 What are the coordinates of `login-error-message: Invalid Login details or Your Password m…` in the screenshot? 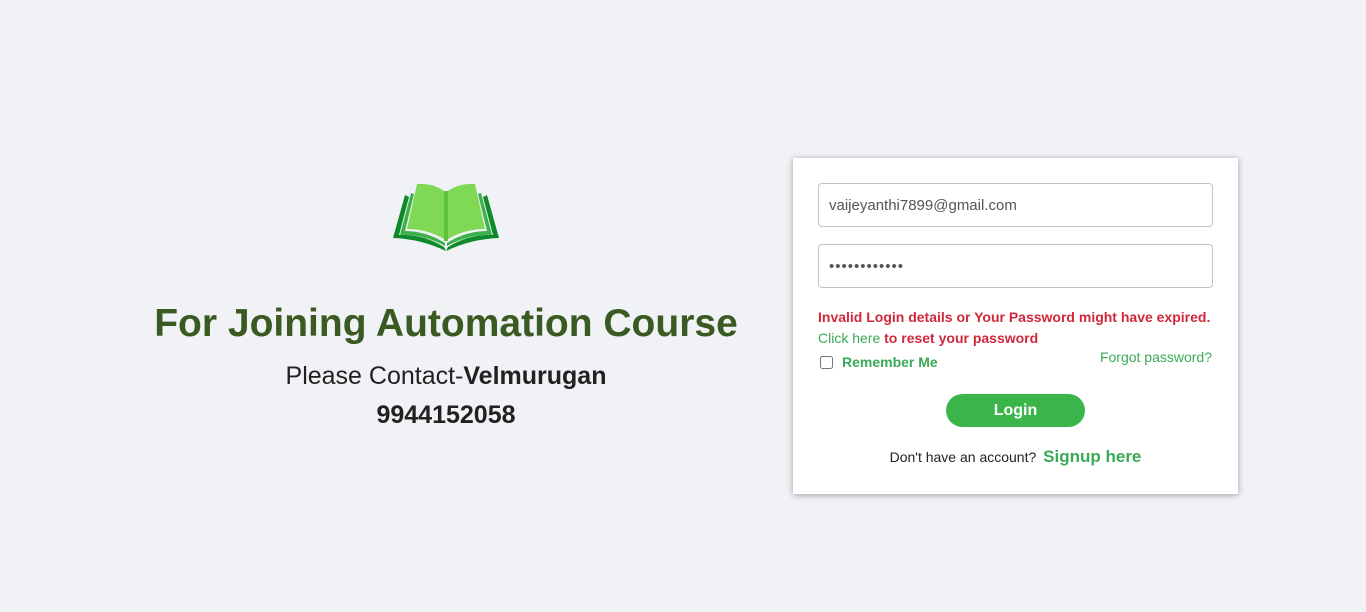 It's located at (1018, 328).